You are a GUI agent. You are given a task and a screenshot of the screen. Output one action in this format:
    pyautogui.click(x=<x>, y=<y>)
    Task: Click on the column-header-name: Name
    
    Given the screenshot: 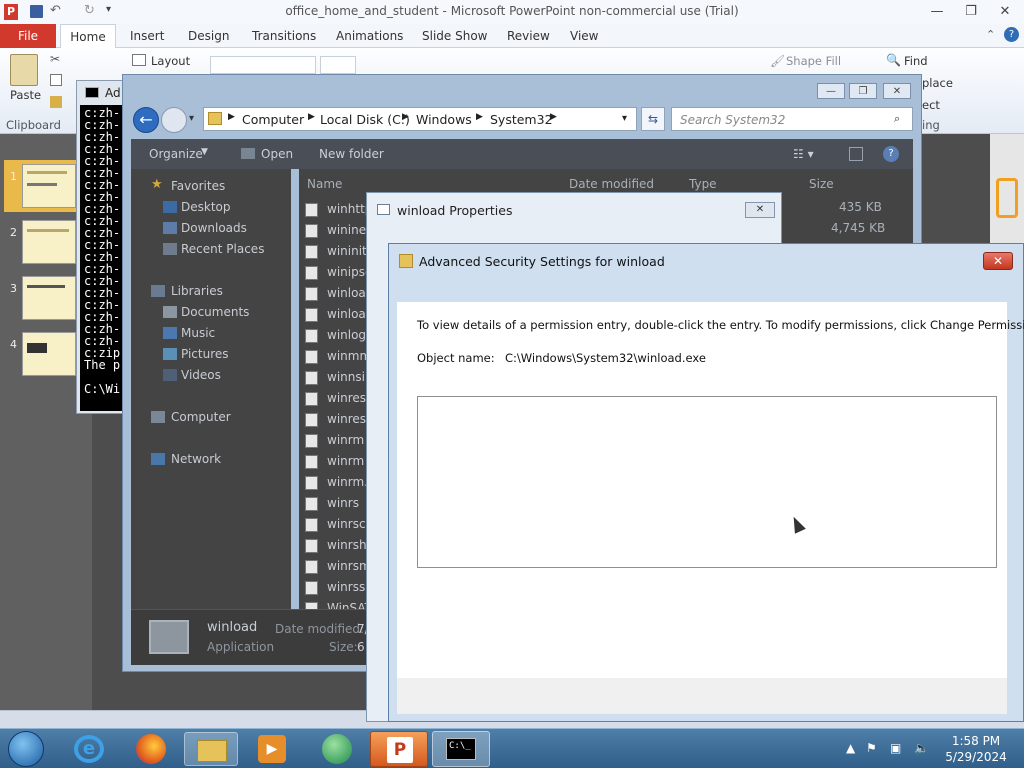 What is the action you would take?
    pyautogui.click(x=324, y=184)
    